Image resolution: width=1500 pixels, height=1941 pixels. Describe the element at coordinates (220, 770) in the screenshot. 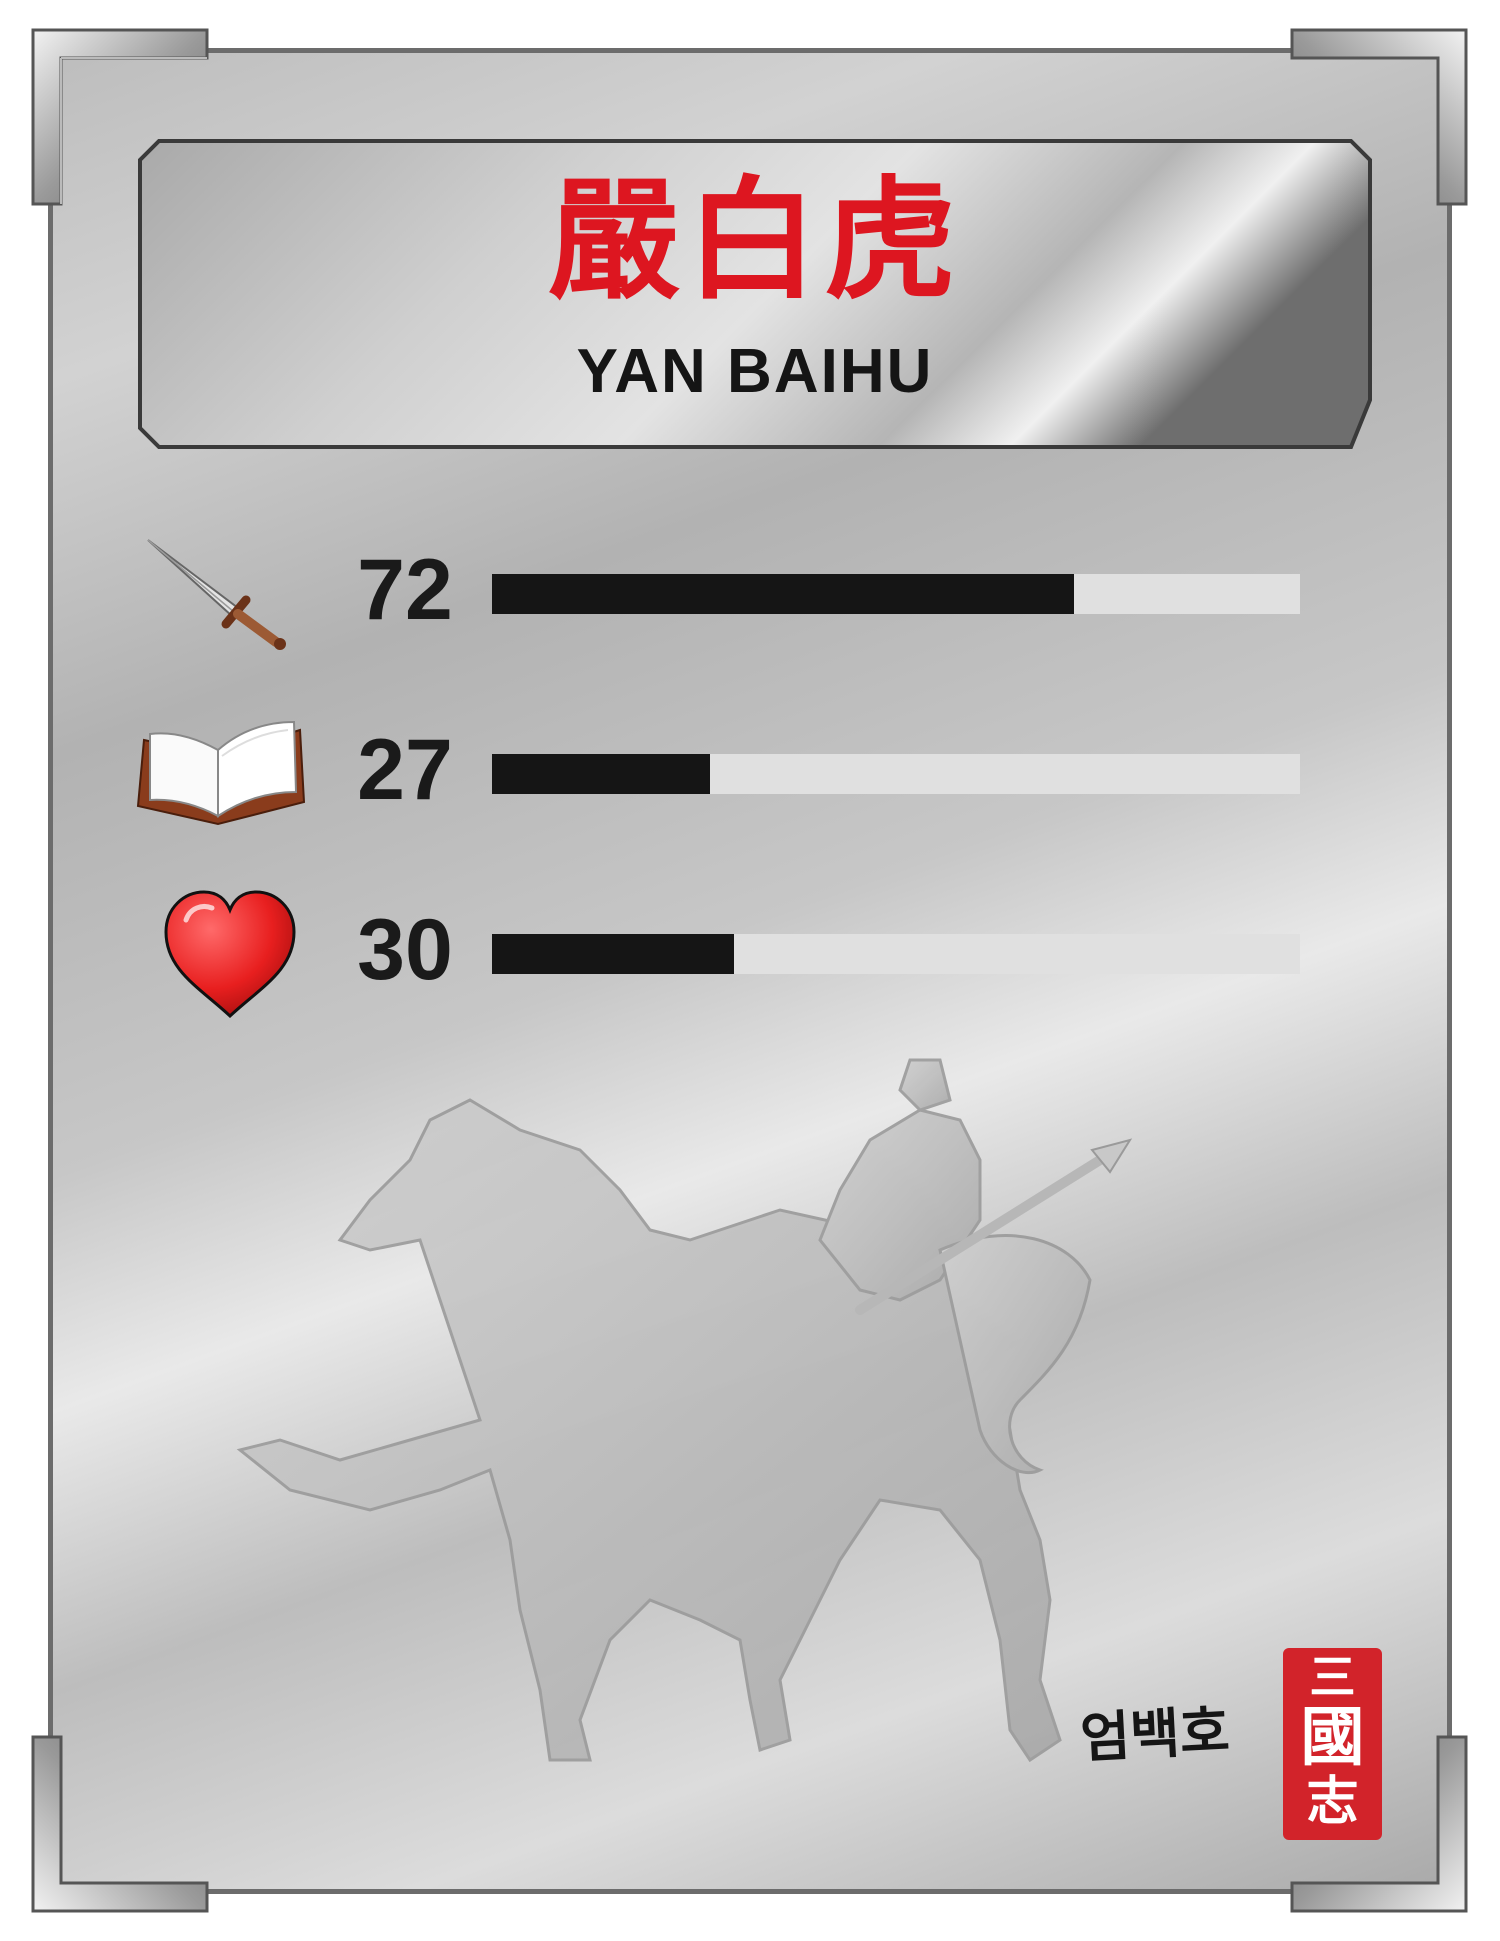

I see `book-icon` at that location.